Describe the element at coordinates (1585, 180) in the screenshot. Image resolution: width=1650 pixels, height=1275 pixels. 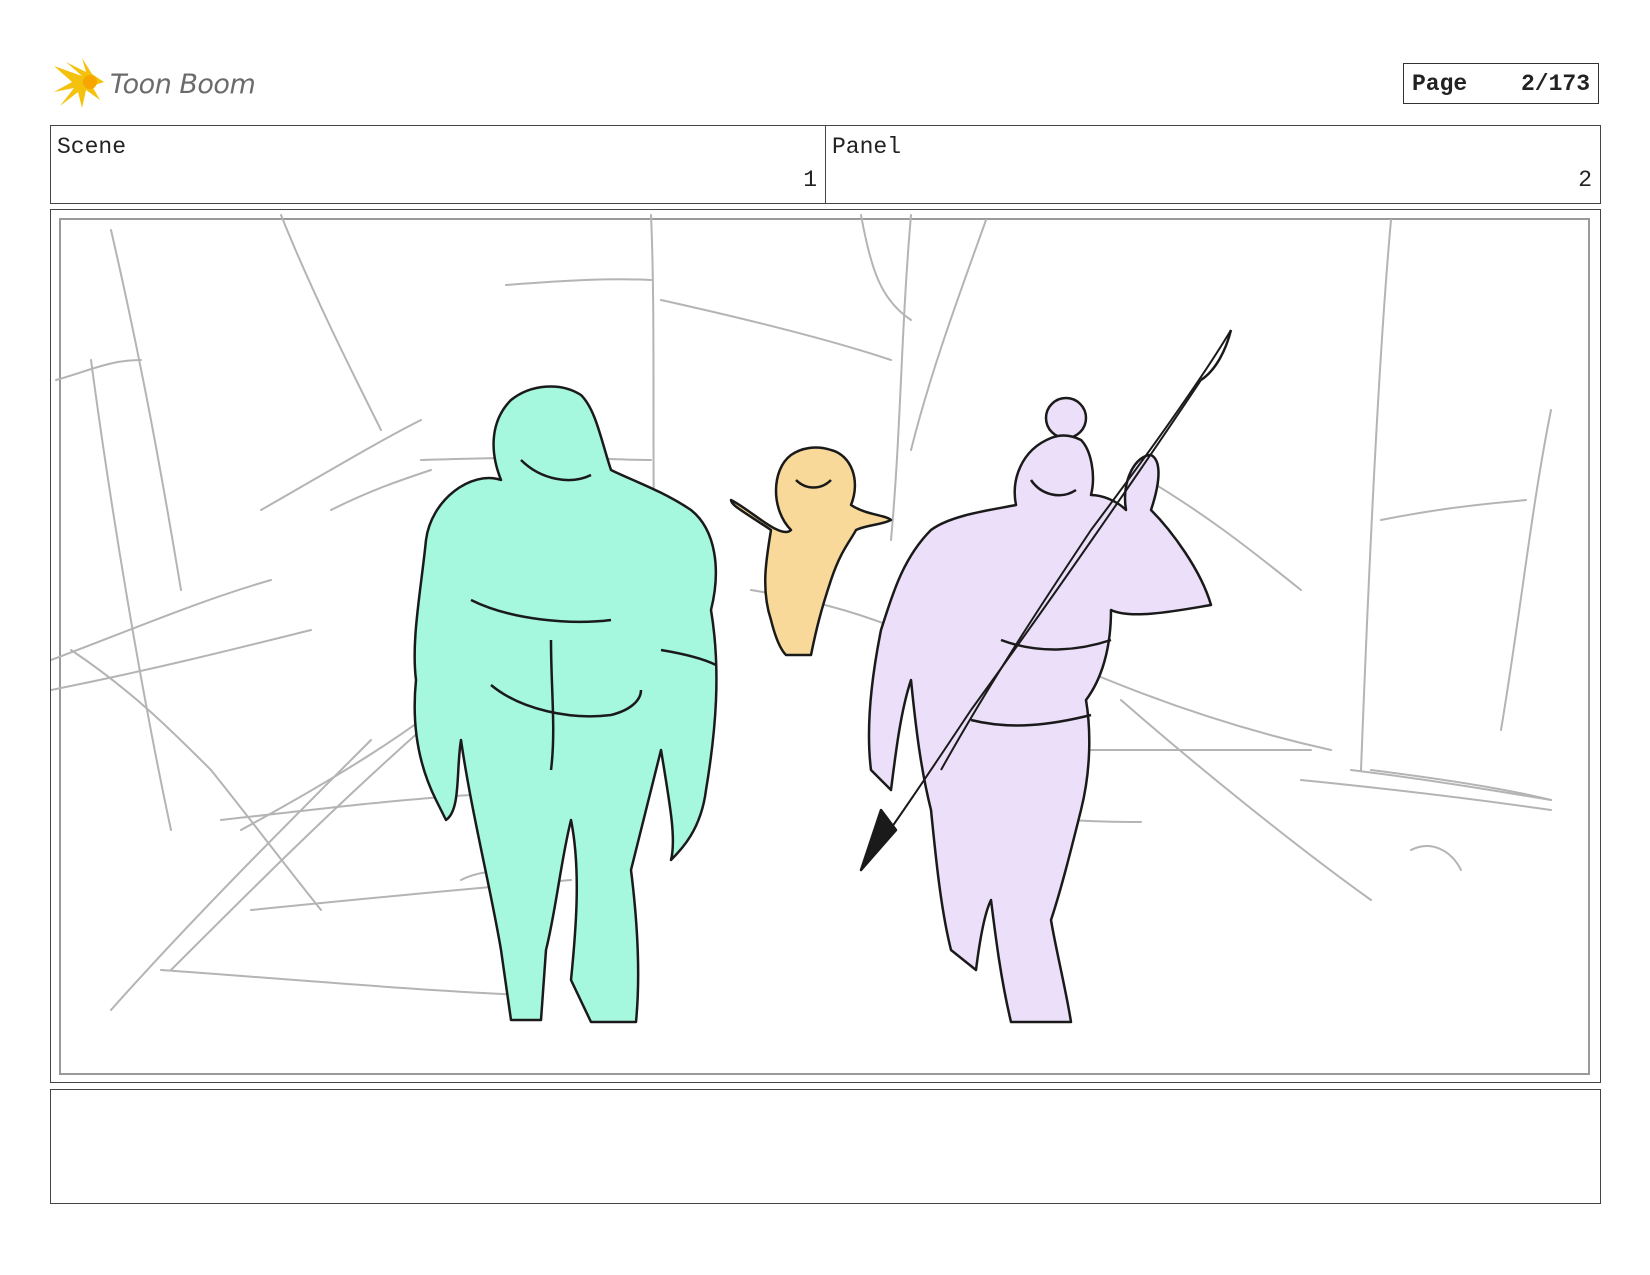
I see `panel-number: 2` at that location.